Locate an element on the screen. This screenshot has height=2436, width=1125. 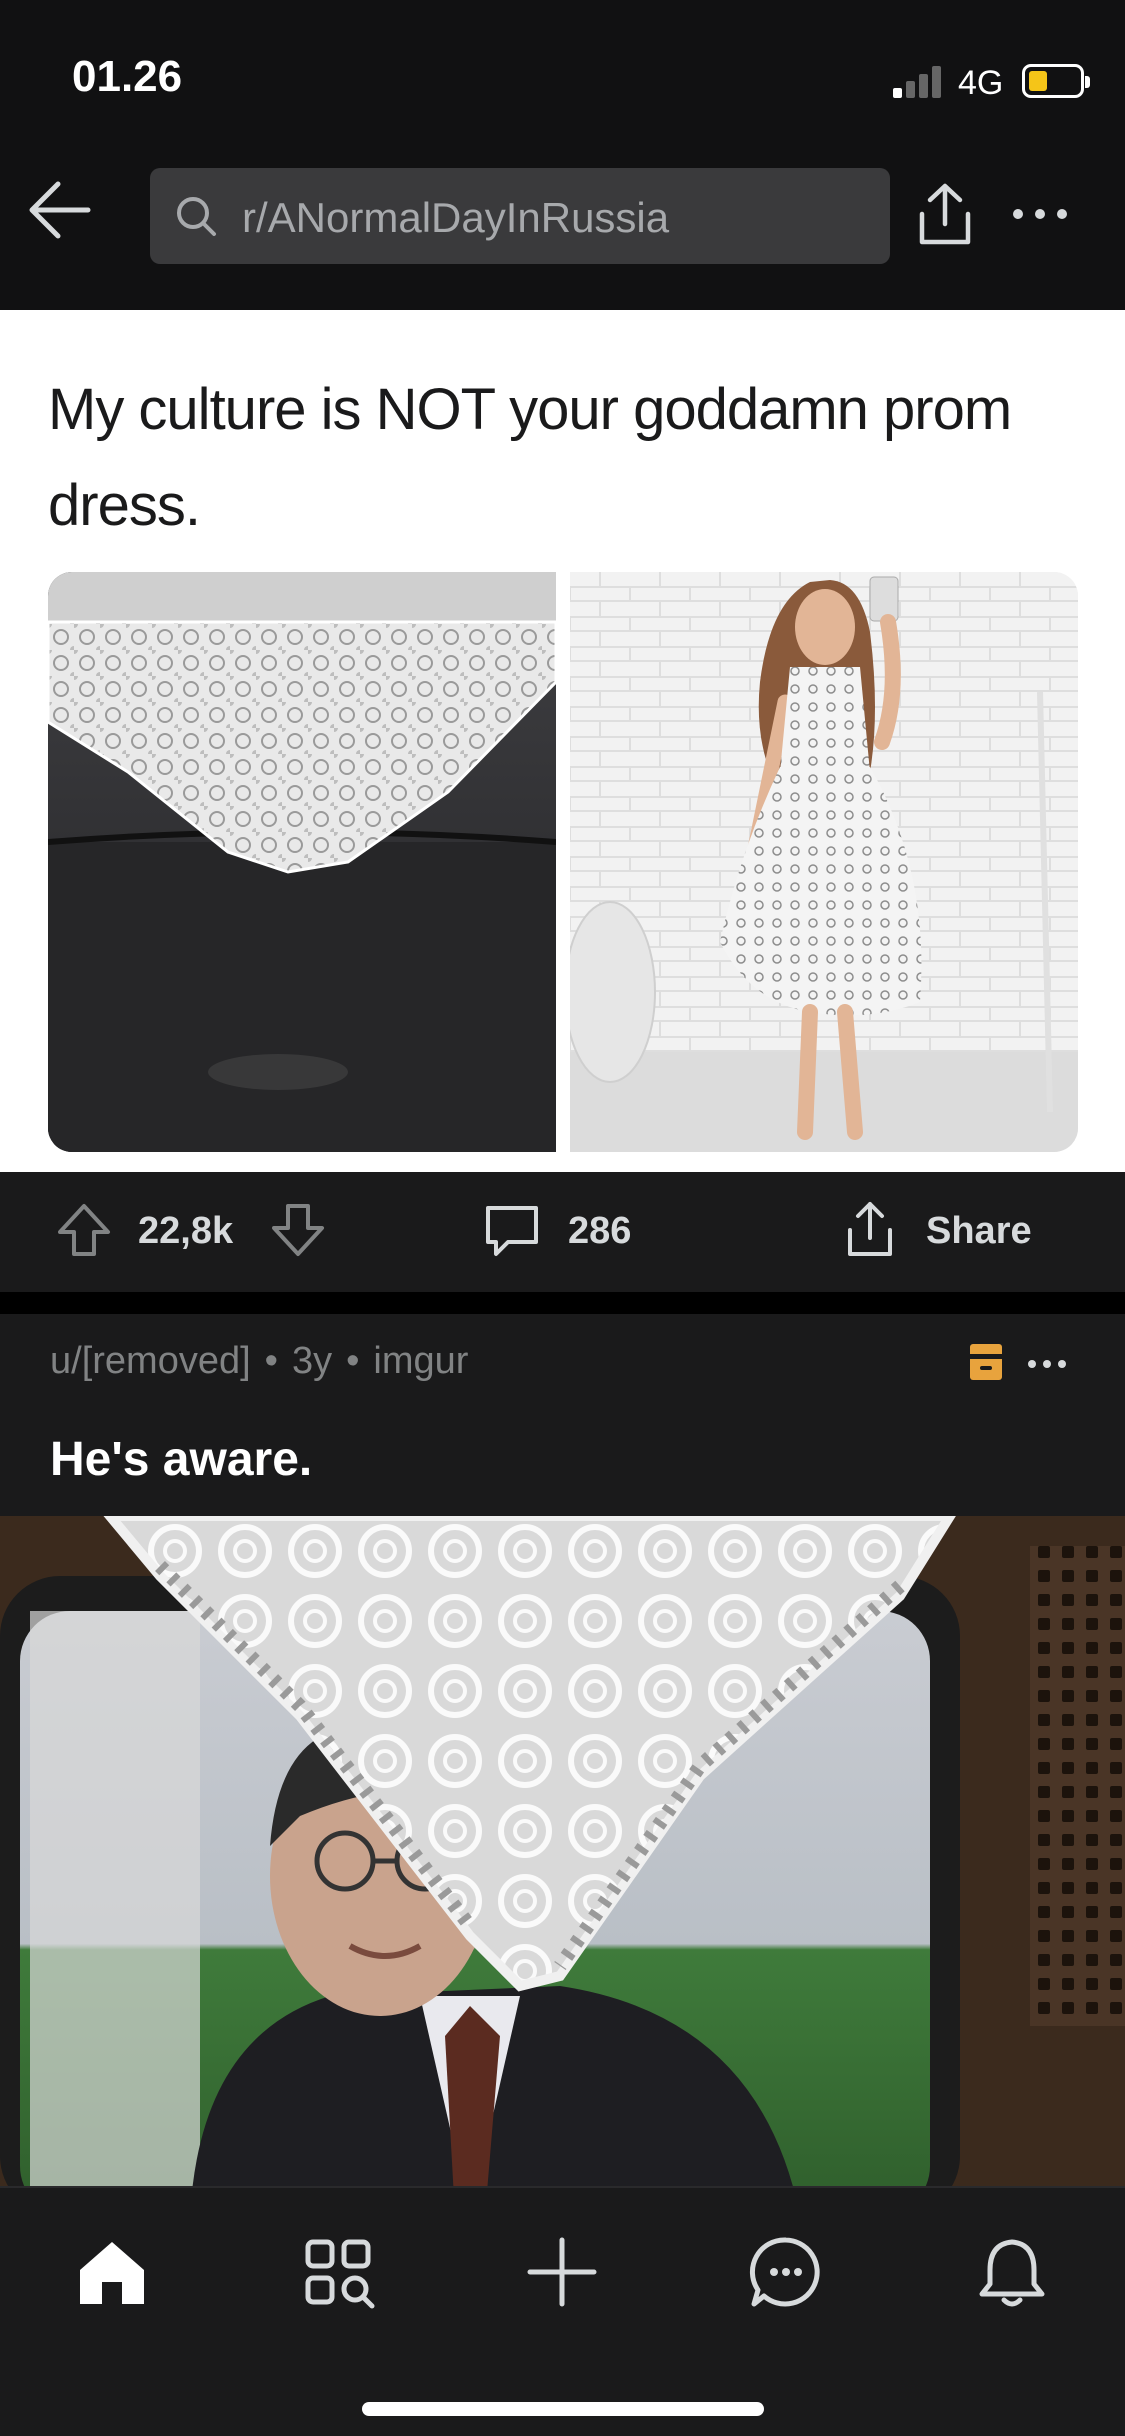
feed-separator is located at coordinates (562, 1303).